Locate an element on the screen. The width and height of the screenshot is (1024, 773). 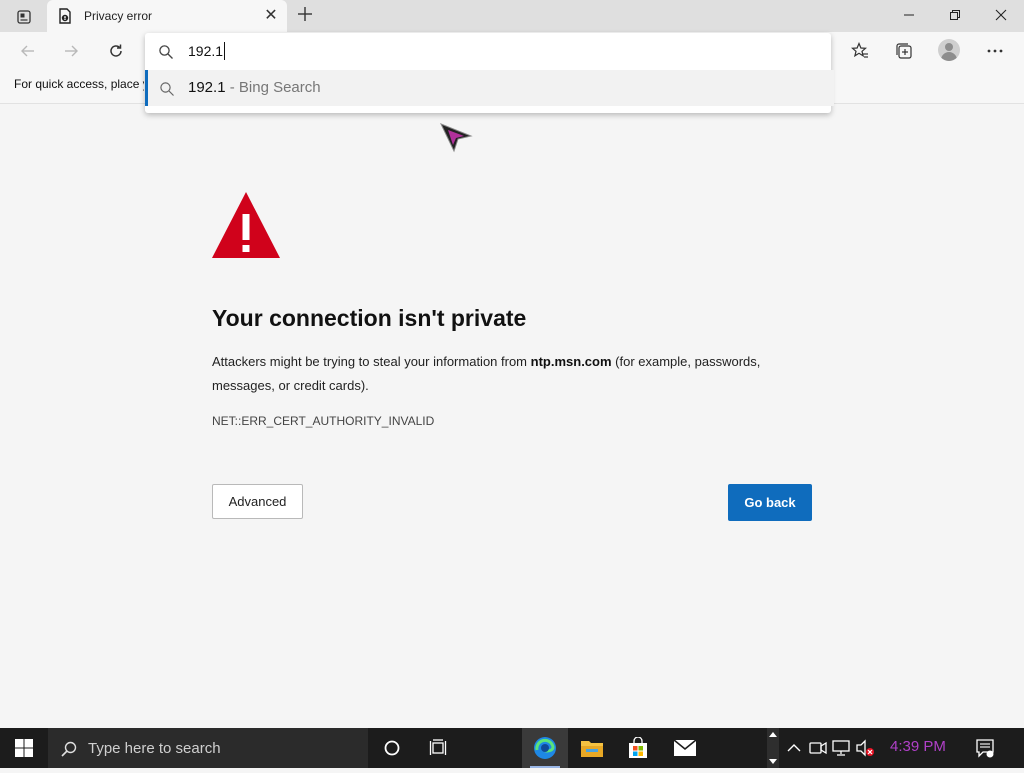
close-window-button is located at coordinates (1001, 15).